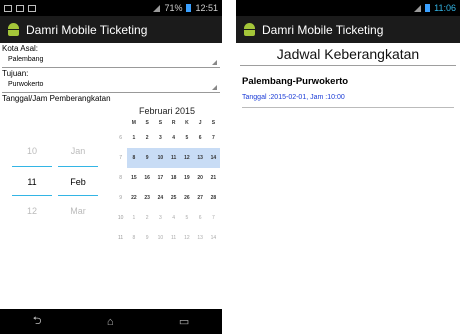  Describe the element at coordinates (186, 178) in the screenshot. I see `calendar-day: 19` at that location.